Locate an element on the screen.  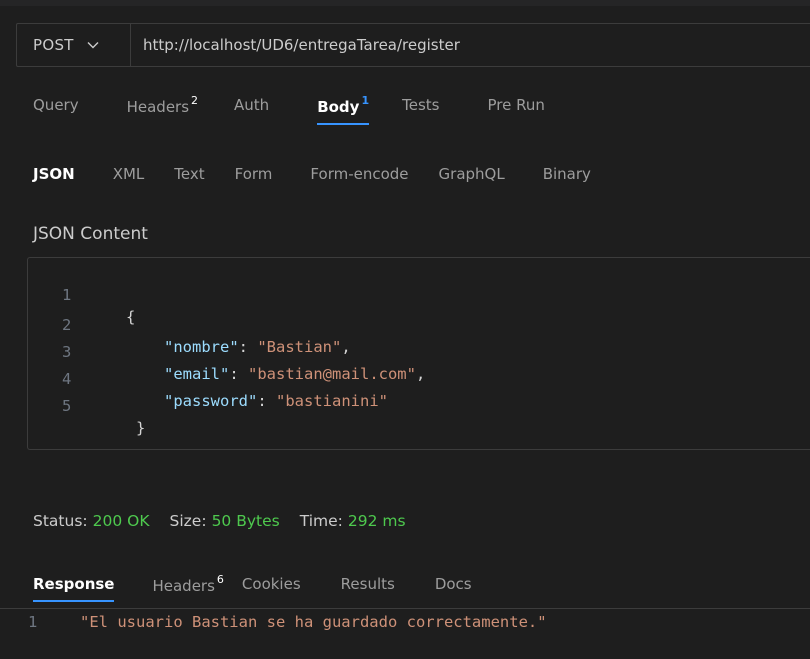
json-key: "nombre" is located at coordinates (201, 347).